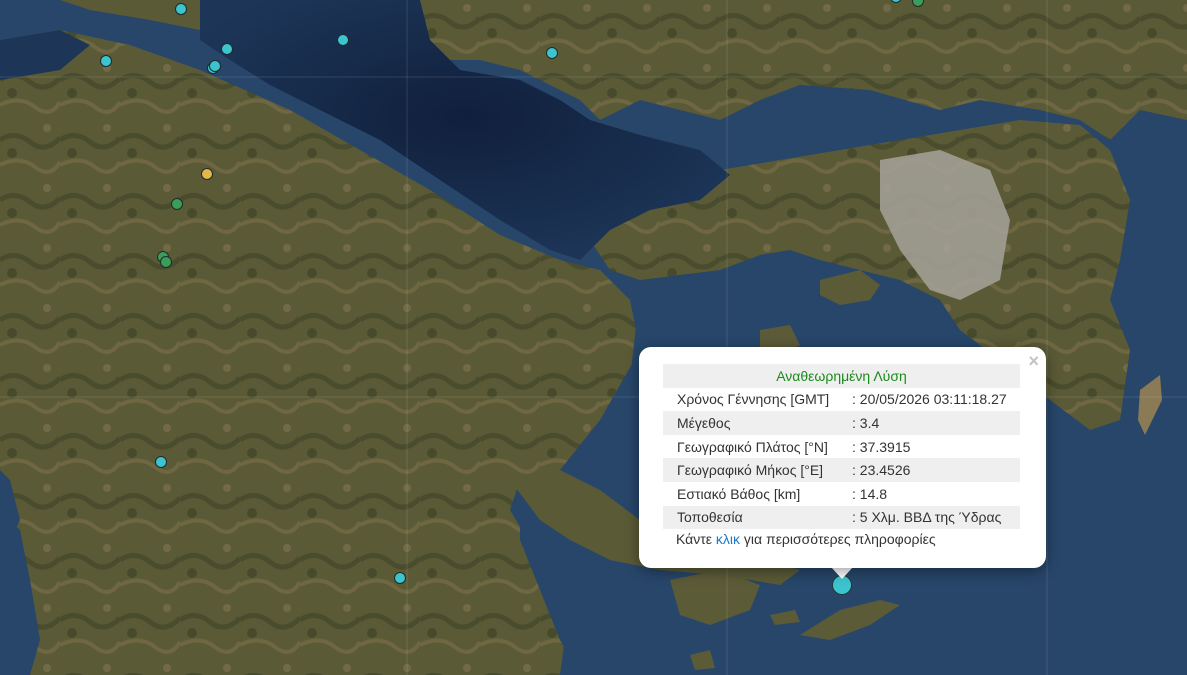 This screenshot has height=675, width=1187. What do you see at coordinates (936, 517) in the screenshot?
I see `location-value: : 5 Χλμ. ΒΒΔ της Ύδρας` at bounding box center [936, 517].